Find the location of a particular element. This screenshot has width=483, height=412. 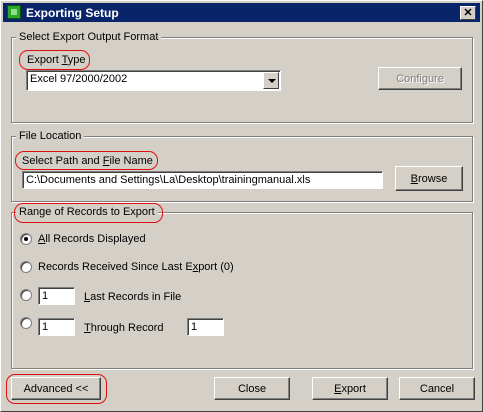

export-button-label: Export is located at coordinates (350, 388).